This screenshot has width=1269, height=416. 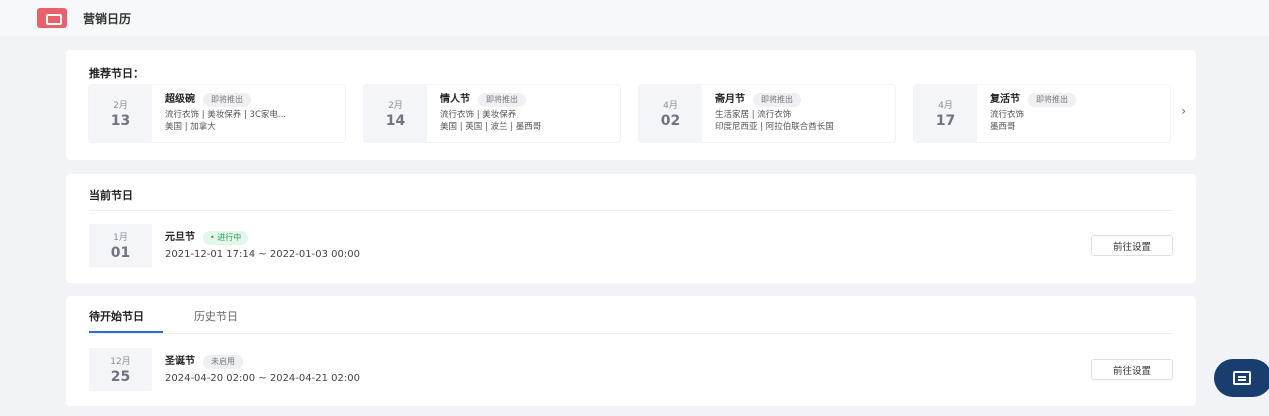 I want to click on regions: 印度尼西亚 | 阿拉伯联合酋长国, so click(x=774, y=127).